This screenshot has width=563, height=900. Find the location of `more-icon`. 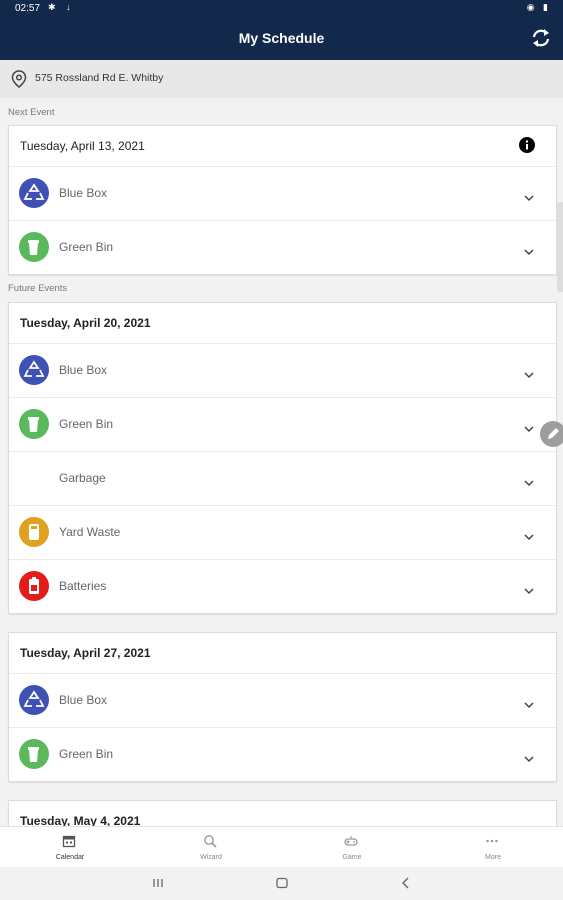

more-icon is located at coordinates (492, 843).